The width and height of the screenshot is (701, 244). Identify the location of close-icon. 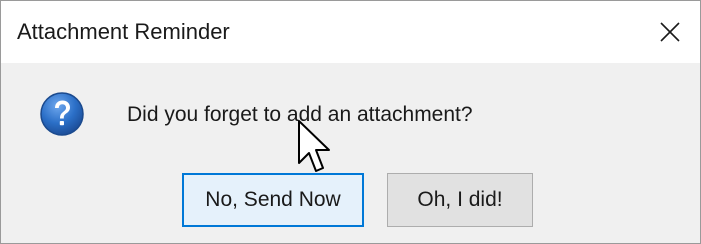
(670, 32).